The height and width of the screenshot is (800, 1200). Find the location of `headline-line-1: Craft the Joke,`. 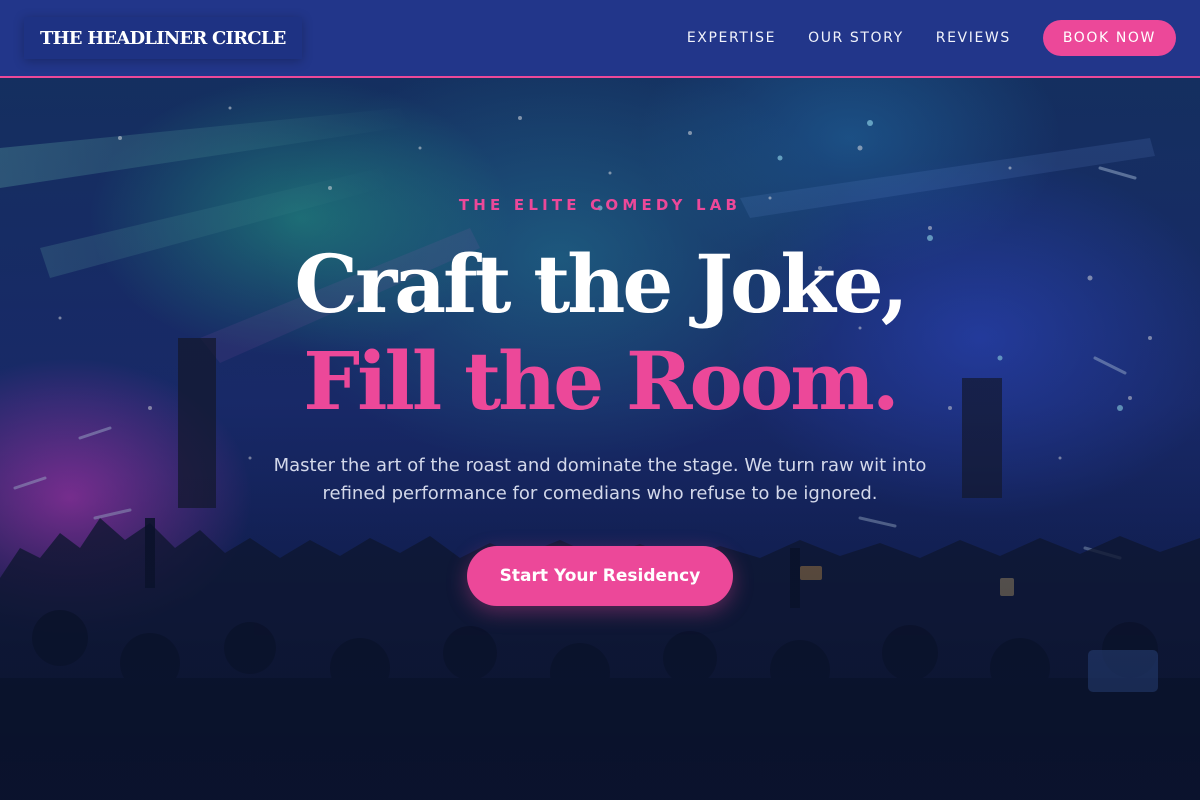

headline-line-1: Craft the Joke, is located at coordinates (601, 284).